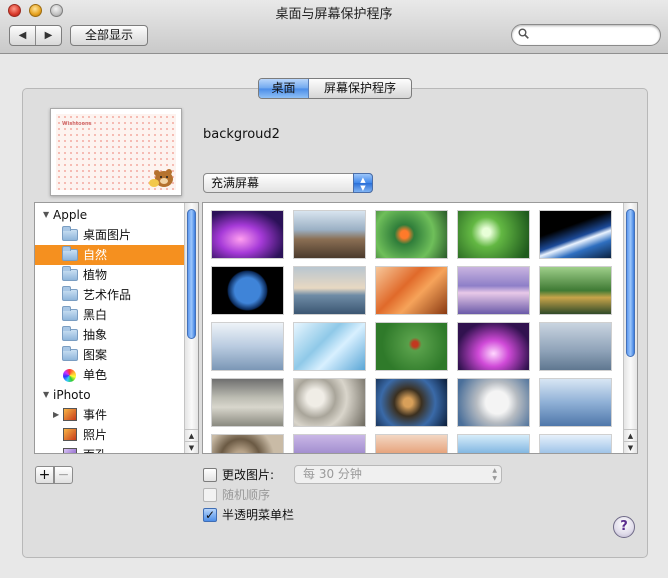 The height and width of the screenshot is (578, 668). Describe the element at coordinates (69, 375) in the screenshot. I see `color-wheel-icon` at that location.